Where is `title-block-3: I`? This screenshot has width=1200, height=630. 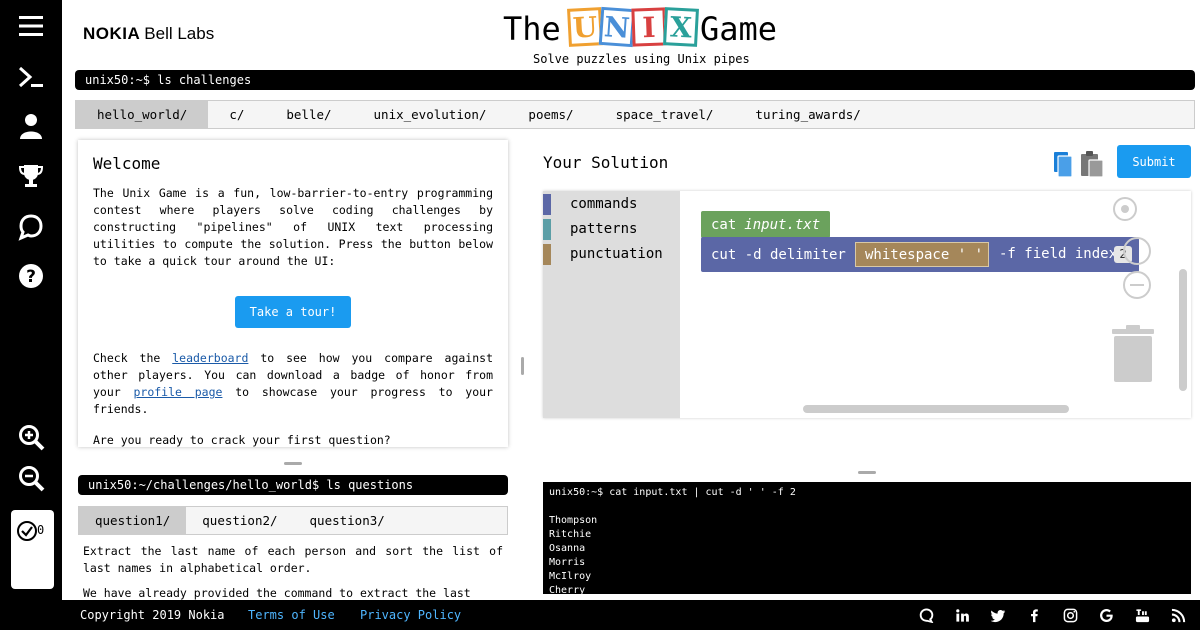 title-block-3: I is located at coordinates (649, 27).